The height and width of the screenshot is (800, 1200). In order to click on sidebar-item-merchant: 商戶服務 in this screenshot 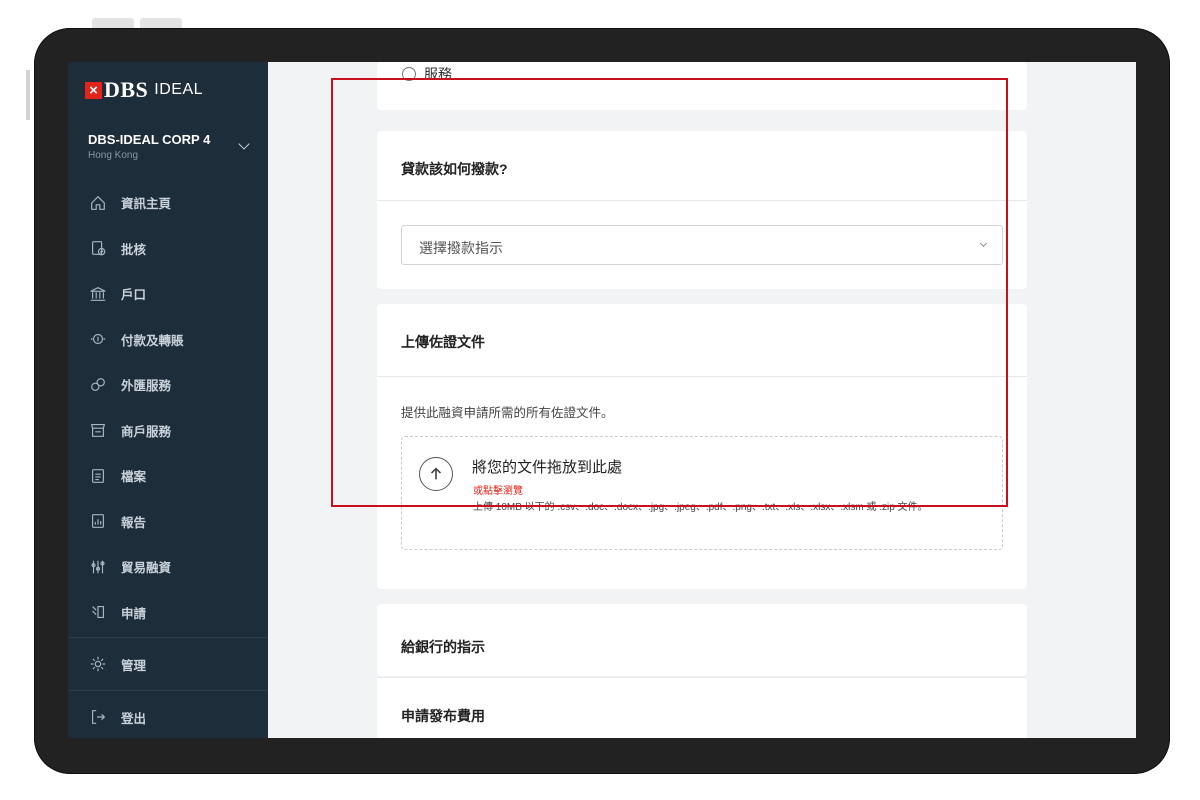, I will do `click(168, 431)`.